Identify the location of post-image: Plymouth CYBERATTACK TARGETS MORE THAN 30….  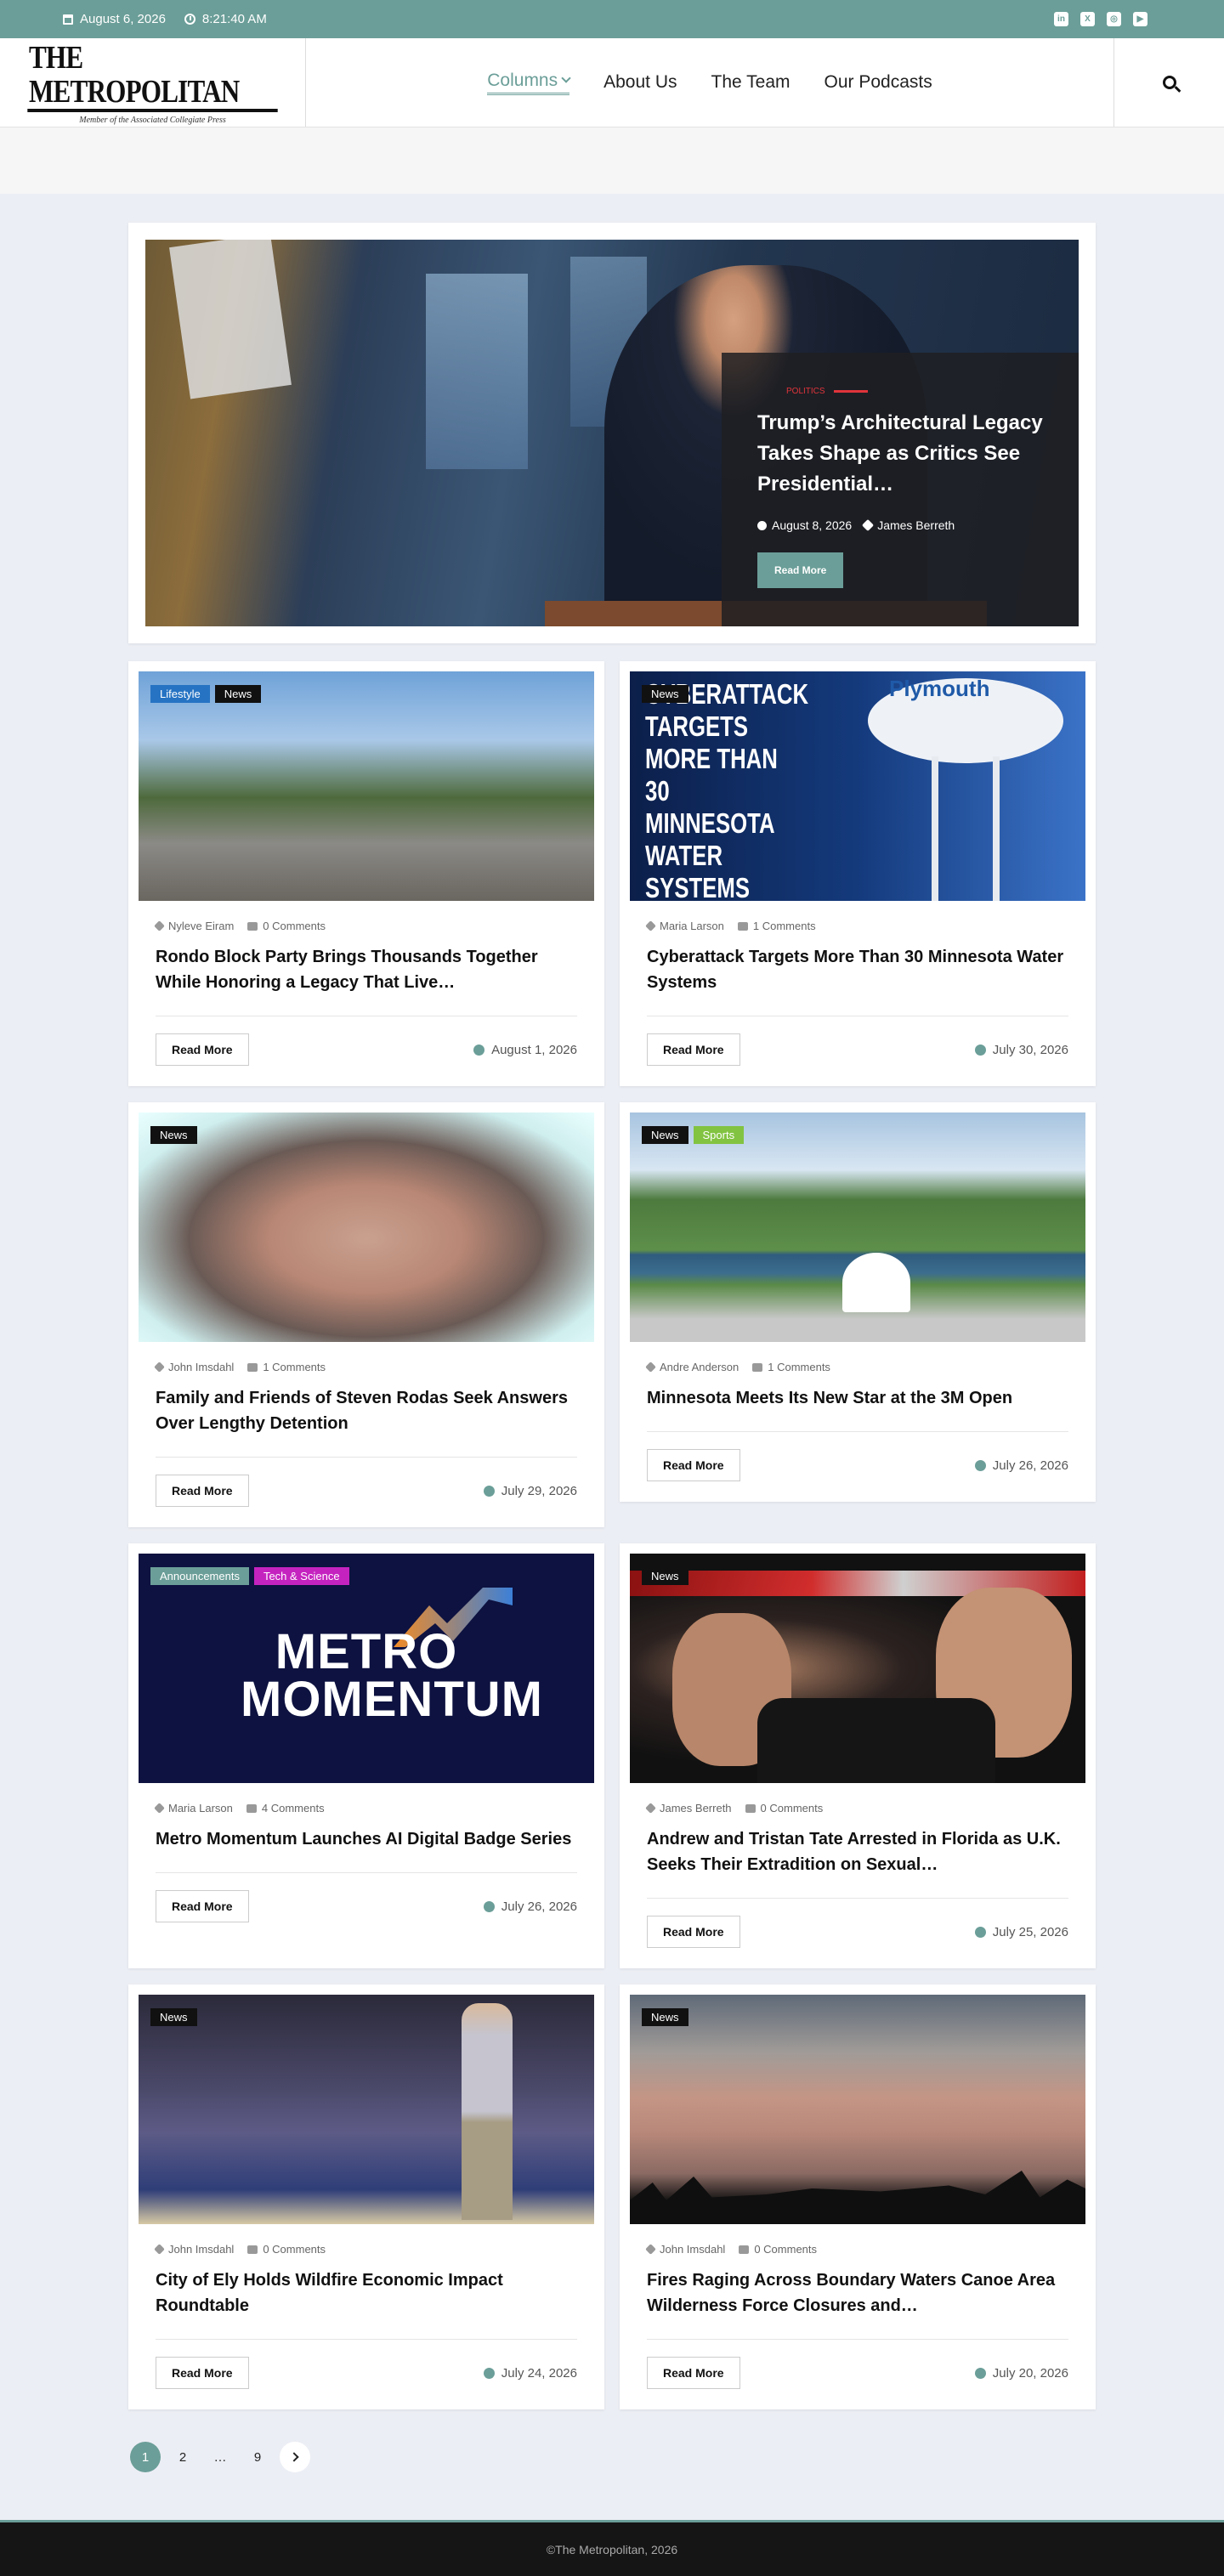
(857, 786).